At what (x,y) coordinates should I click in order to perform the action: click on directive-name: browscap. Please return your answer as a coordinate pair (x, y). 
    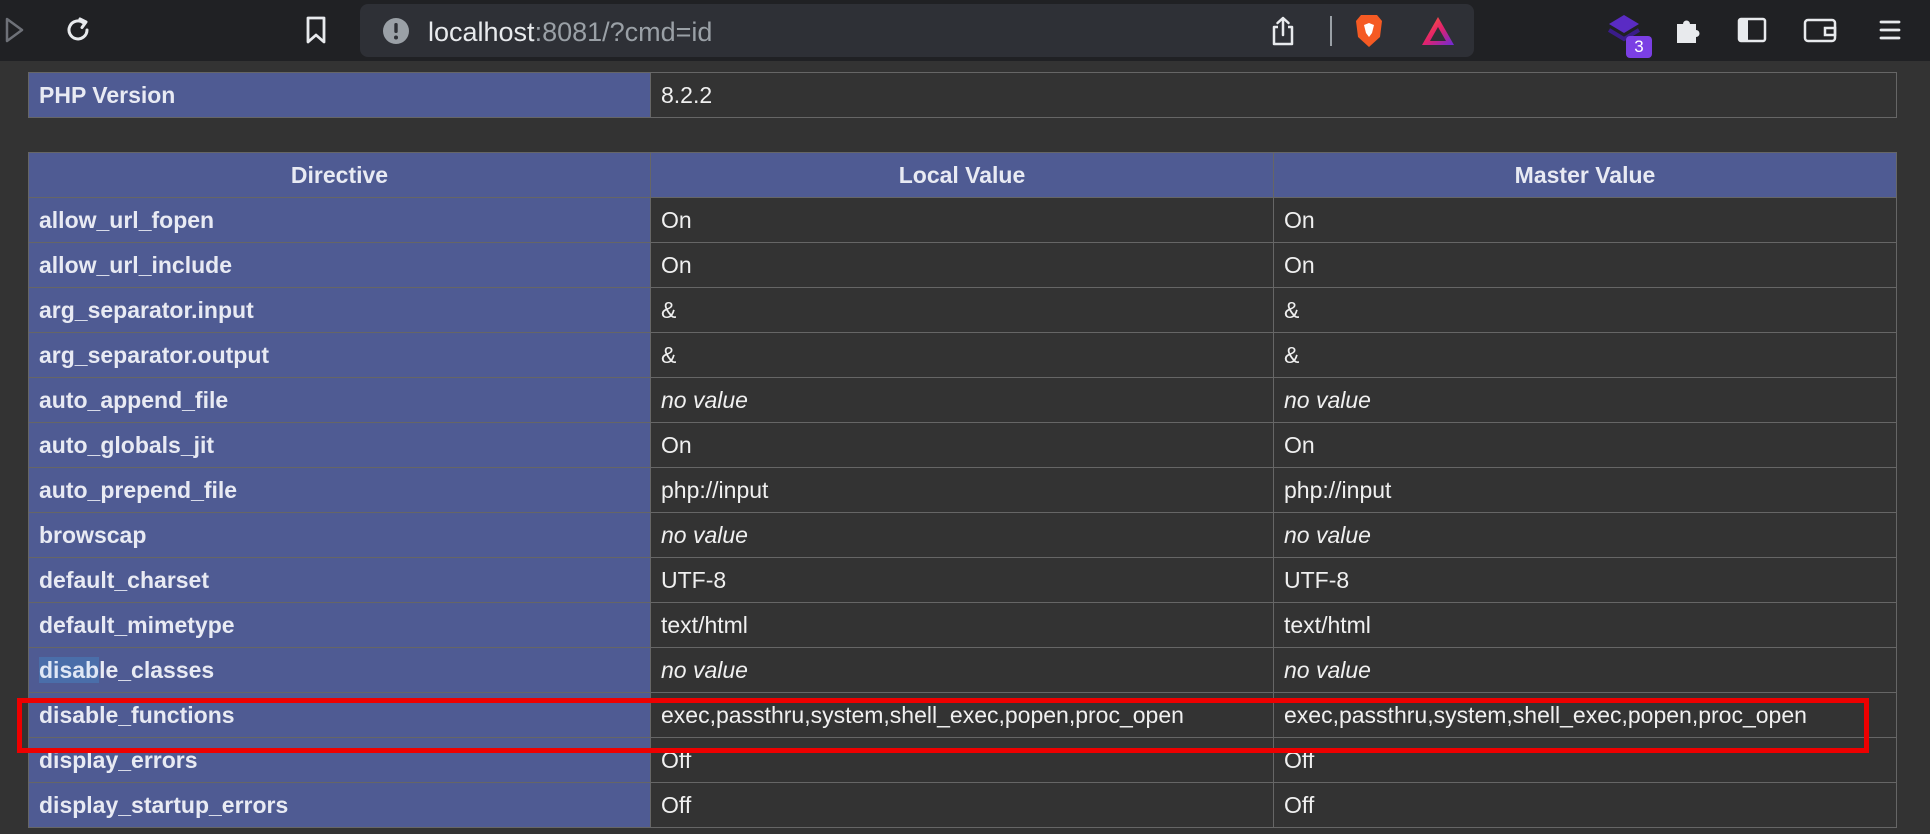
    Looking at the image, I should click on (339, 535).